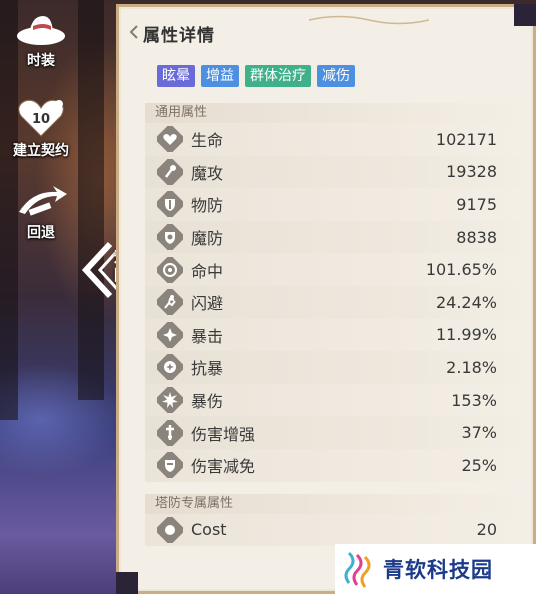 Image resolution: width=536 pixels, height=594 pixels. Describe the element at coordinates (41, 151) in the screenshot. I see `sidebar-item-label: 建立契约` at that location.